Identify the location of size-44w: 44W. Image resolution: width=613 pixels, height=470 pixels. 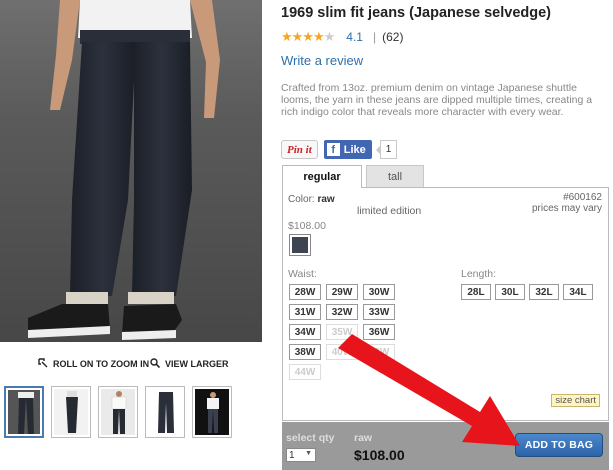
(305, 372).